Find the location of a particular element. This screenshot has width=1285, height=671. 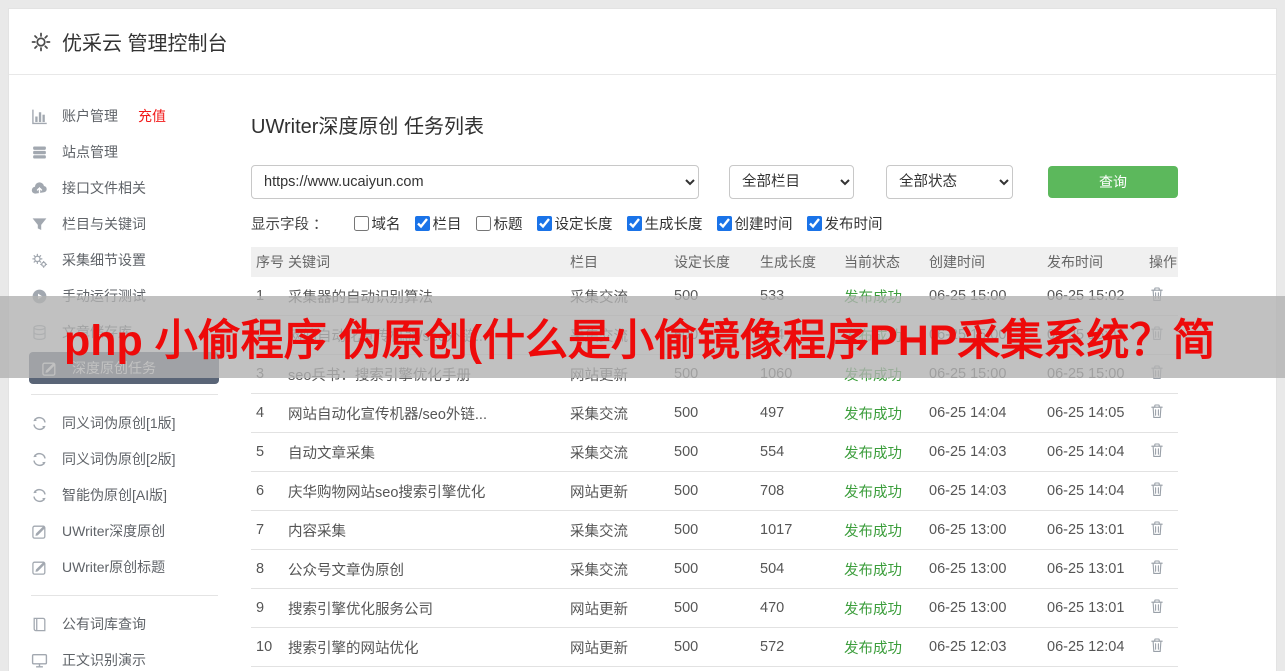

column-select: 全部栏目 is located at coordinates (791, 182).